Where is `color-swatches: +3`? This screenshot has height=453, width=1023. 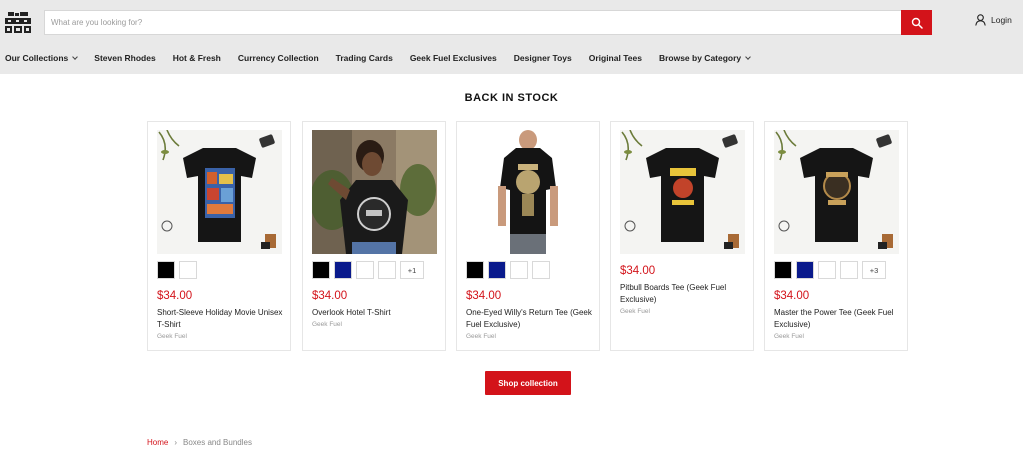
color-swatches: +3 is located at coordinates (830, 270).